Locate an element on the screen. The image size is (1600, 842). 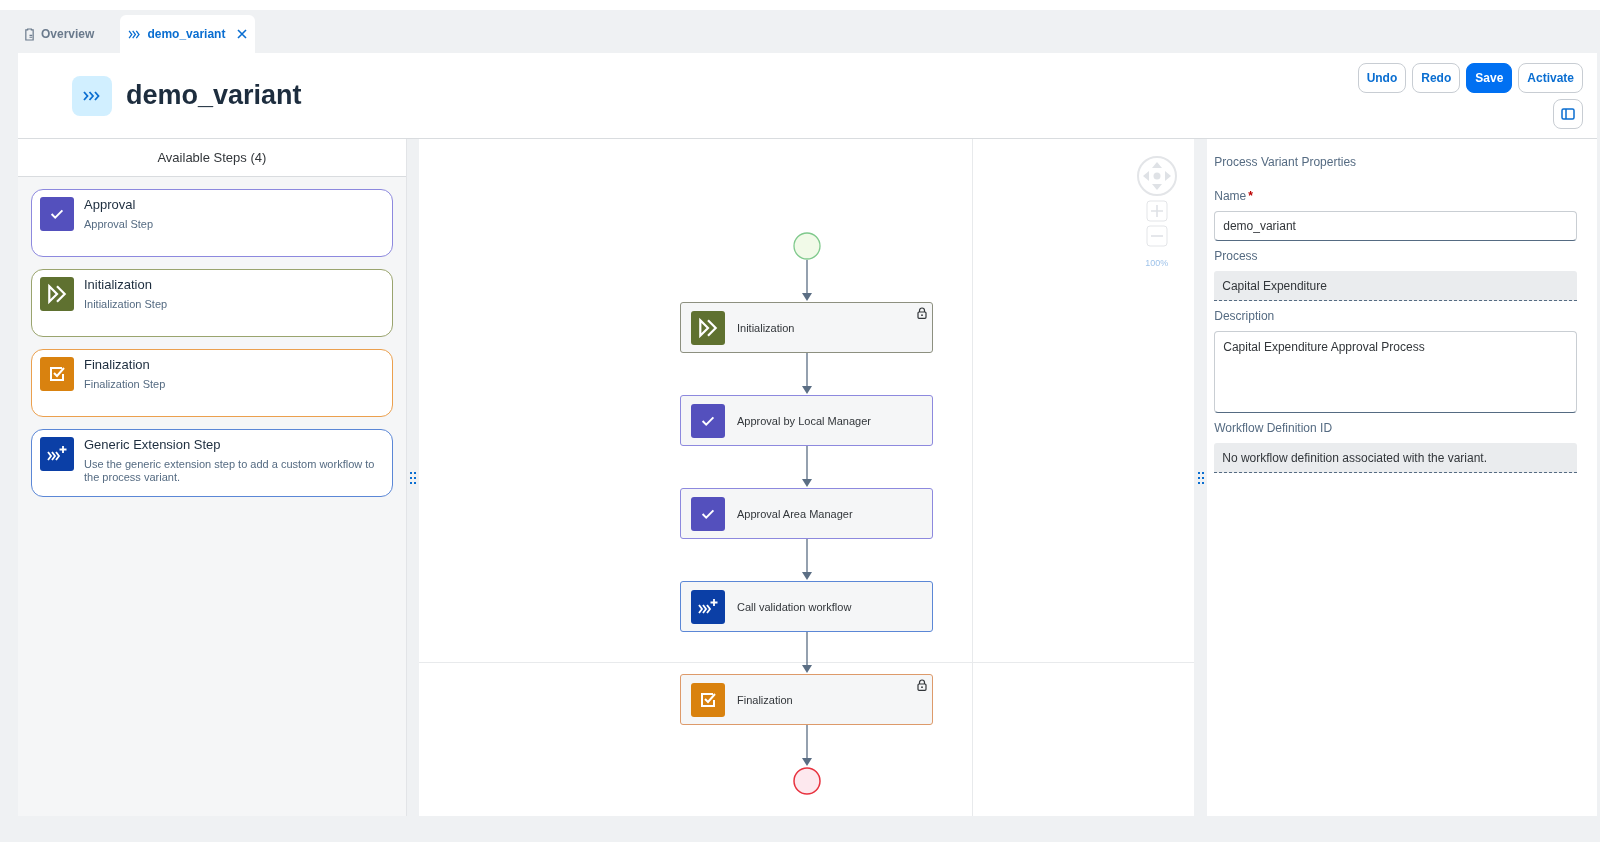
node-label: Initialization is located at coordinates (766, 327).